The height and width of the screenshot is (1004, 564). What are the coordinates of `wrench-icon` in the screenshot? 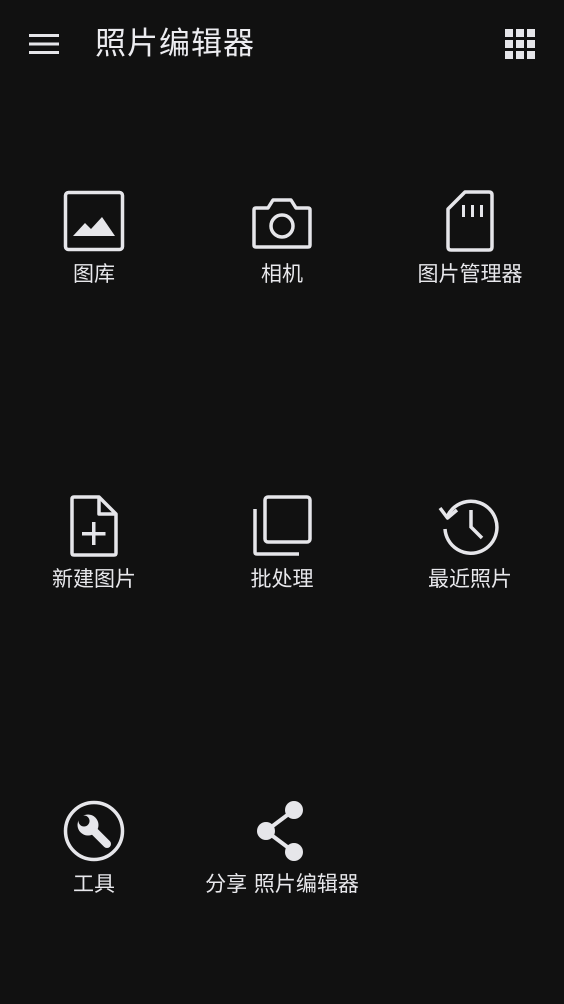 It's located at (94, 831).